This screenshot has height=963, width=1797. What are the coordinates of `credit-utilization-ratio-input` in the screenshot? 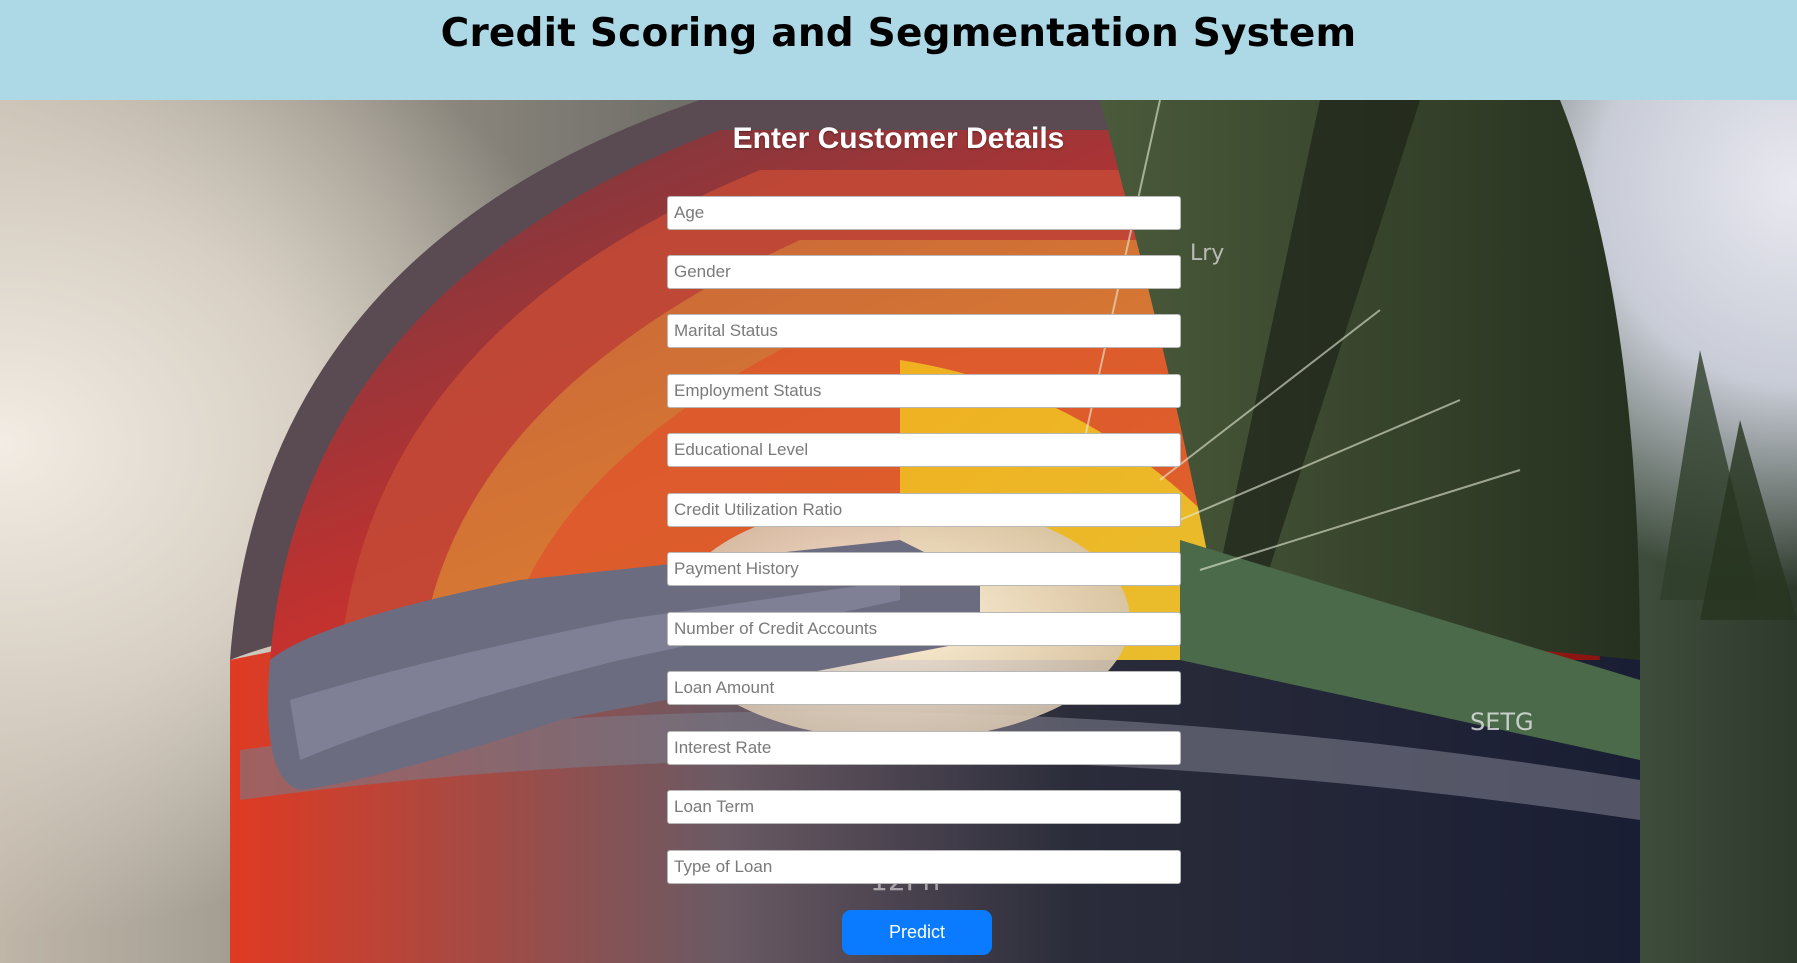 It's located at (924, 510).